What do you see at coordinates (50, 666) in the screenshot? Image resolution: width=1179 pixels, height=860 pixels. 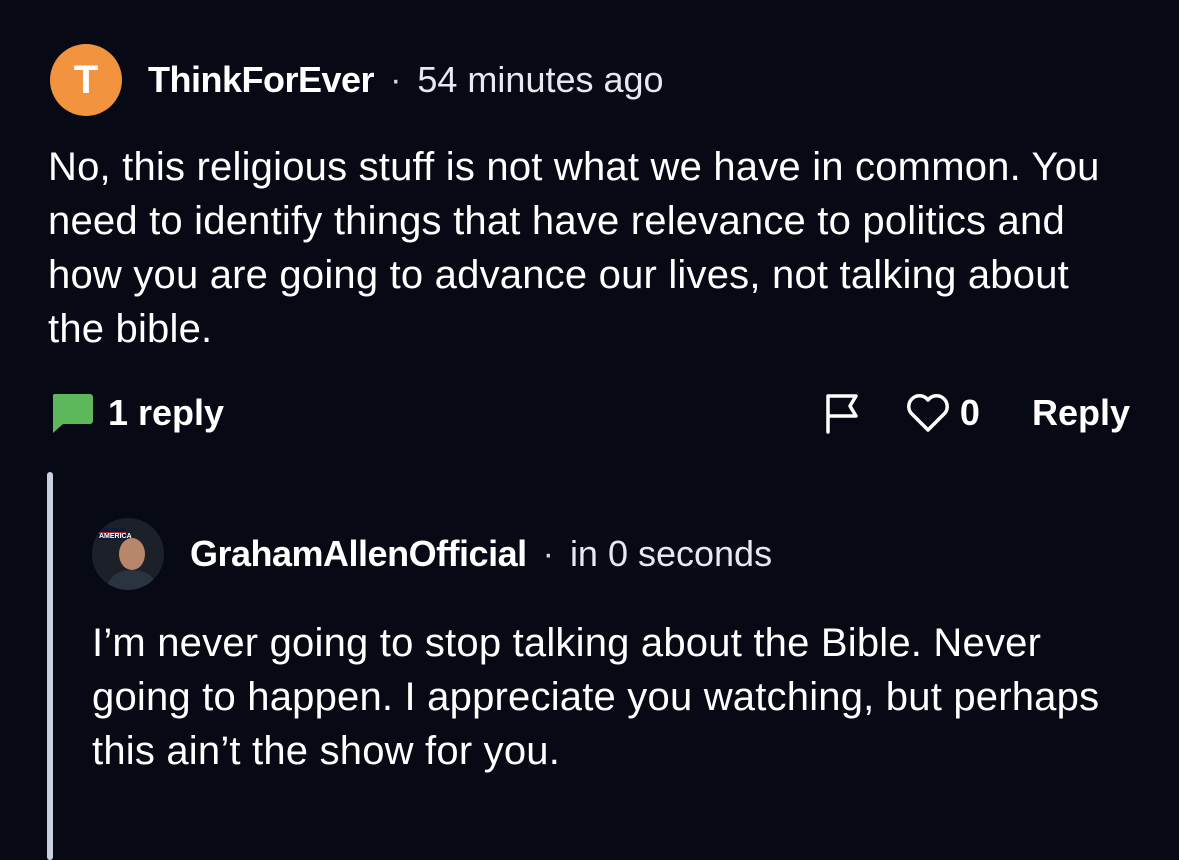 I see `thread-line` at bounding box center [50, 666].